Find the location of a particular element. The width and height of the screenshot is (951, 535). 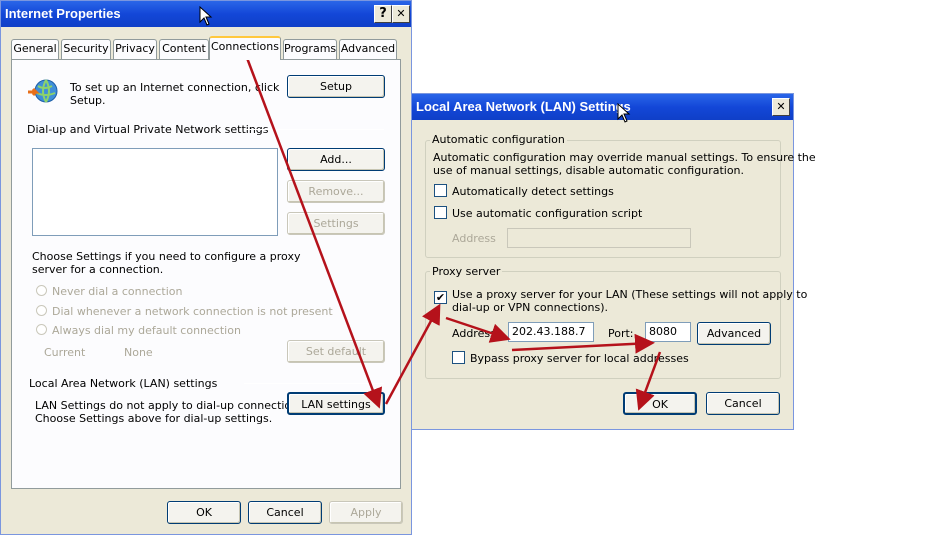

auto-script-checkbox is located at coordinates (440, 212).